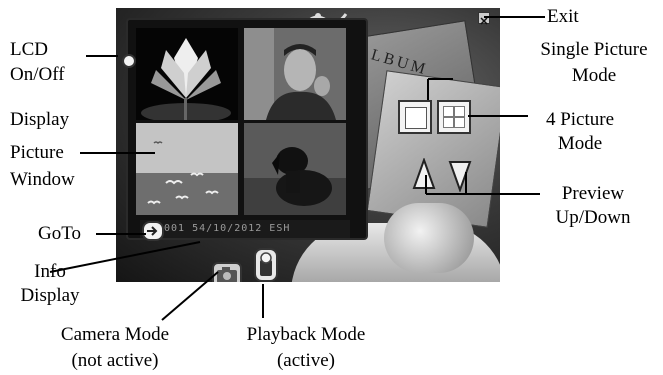  Describe the element at coordinates (580, 119) in the screenshot. I see `four-picture-label-line1: 4 Picture` at that location.